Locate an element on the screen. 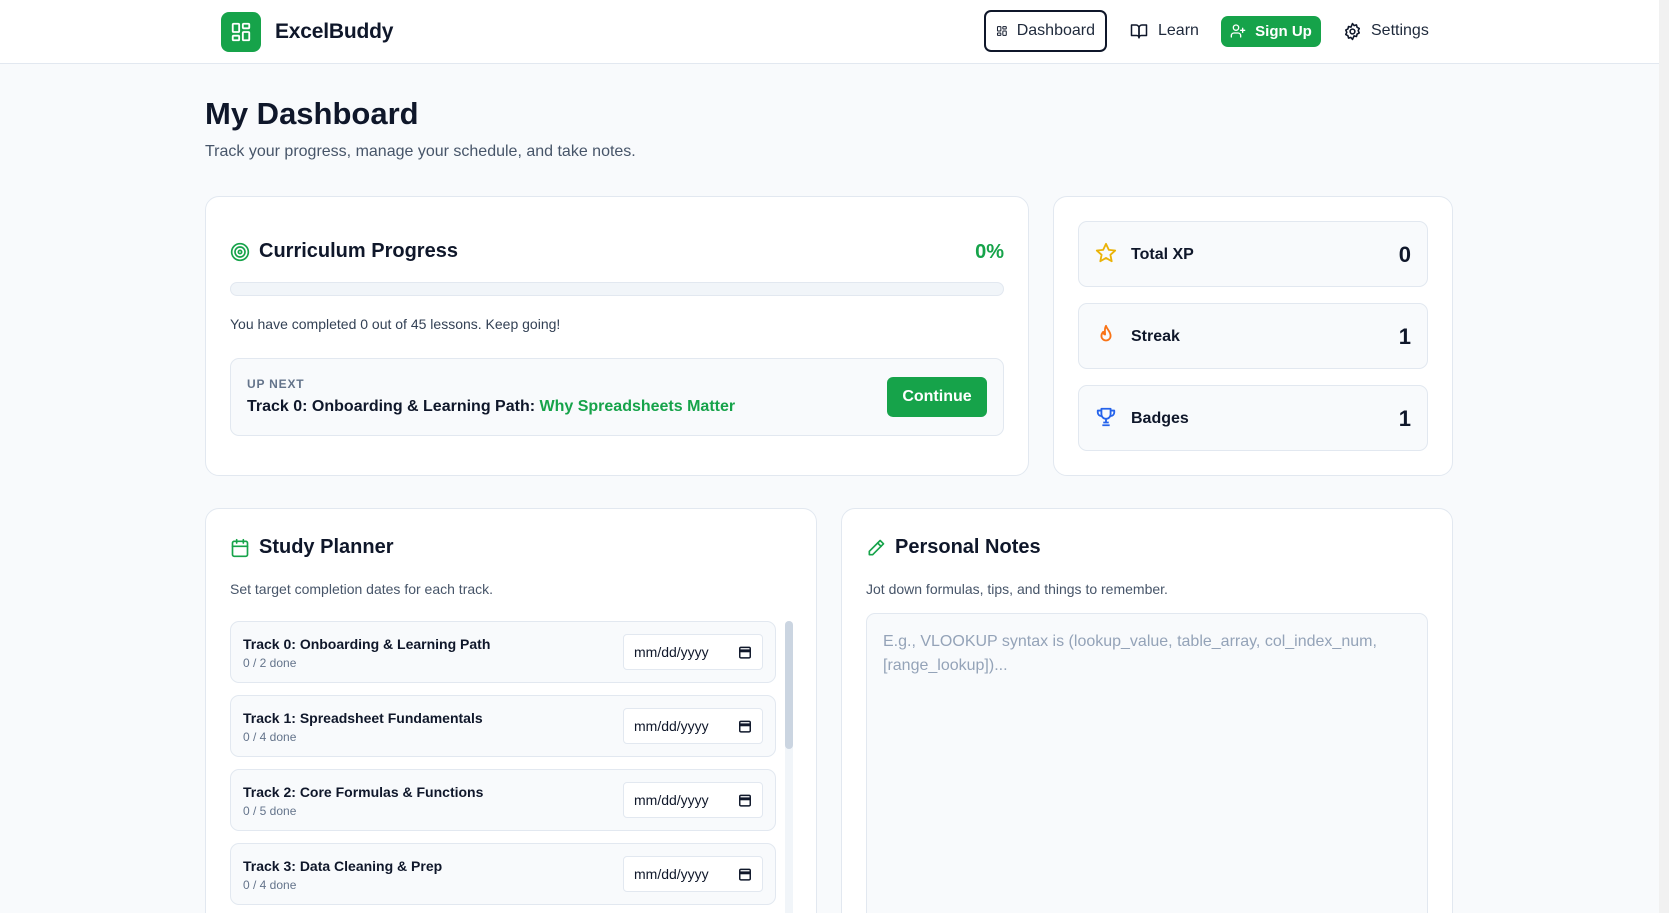 Image resolution: width=1669 pixels, height=913 pixels. study-planner-title-text: Study Planner is located at coordinates (326, 547).